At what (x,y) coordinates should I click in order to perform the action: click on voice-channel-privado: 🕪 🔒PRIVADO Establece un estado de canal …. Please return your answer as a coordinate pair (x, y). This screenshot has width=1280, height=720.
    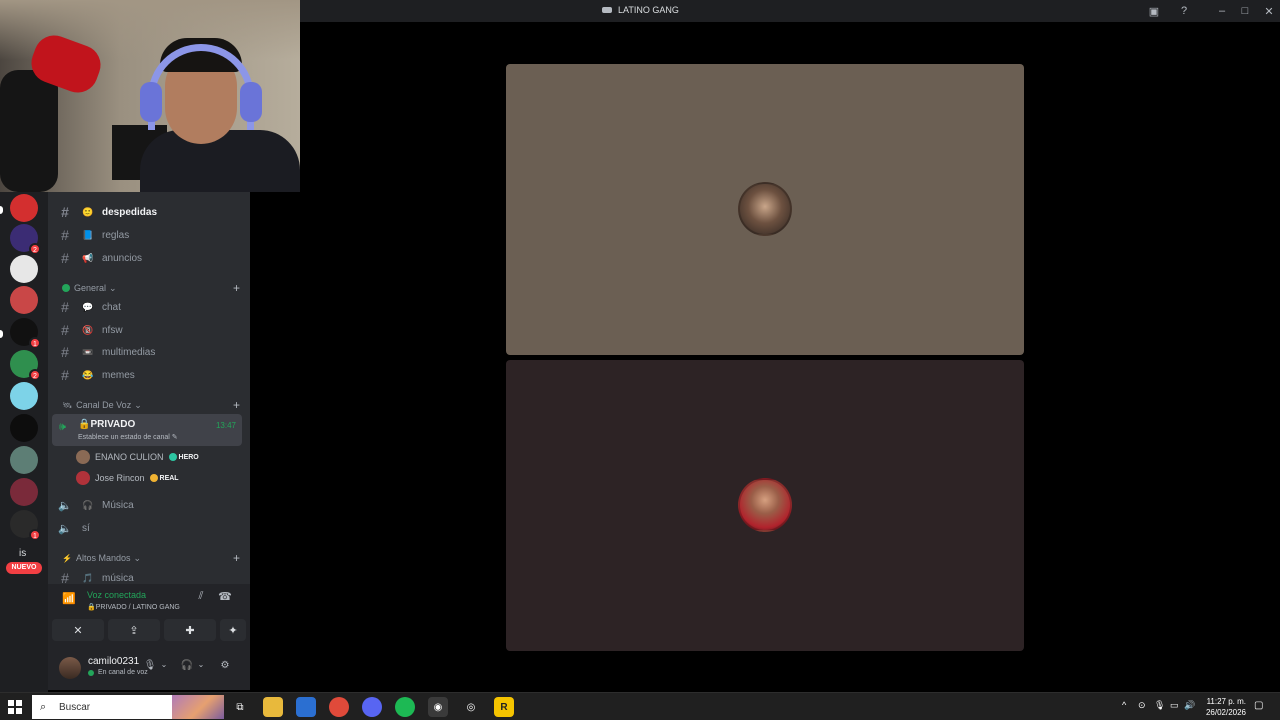
    Looking at the image, I should click on (147, 430).